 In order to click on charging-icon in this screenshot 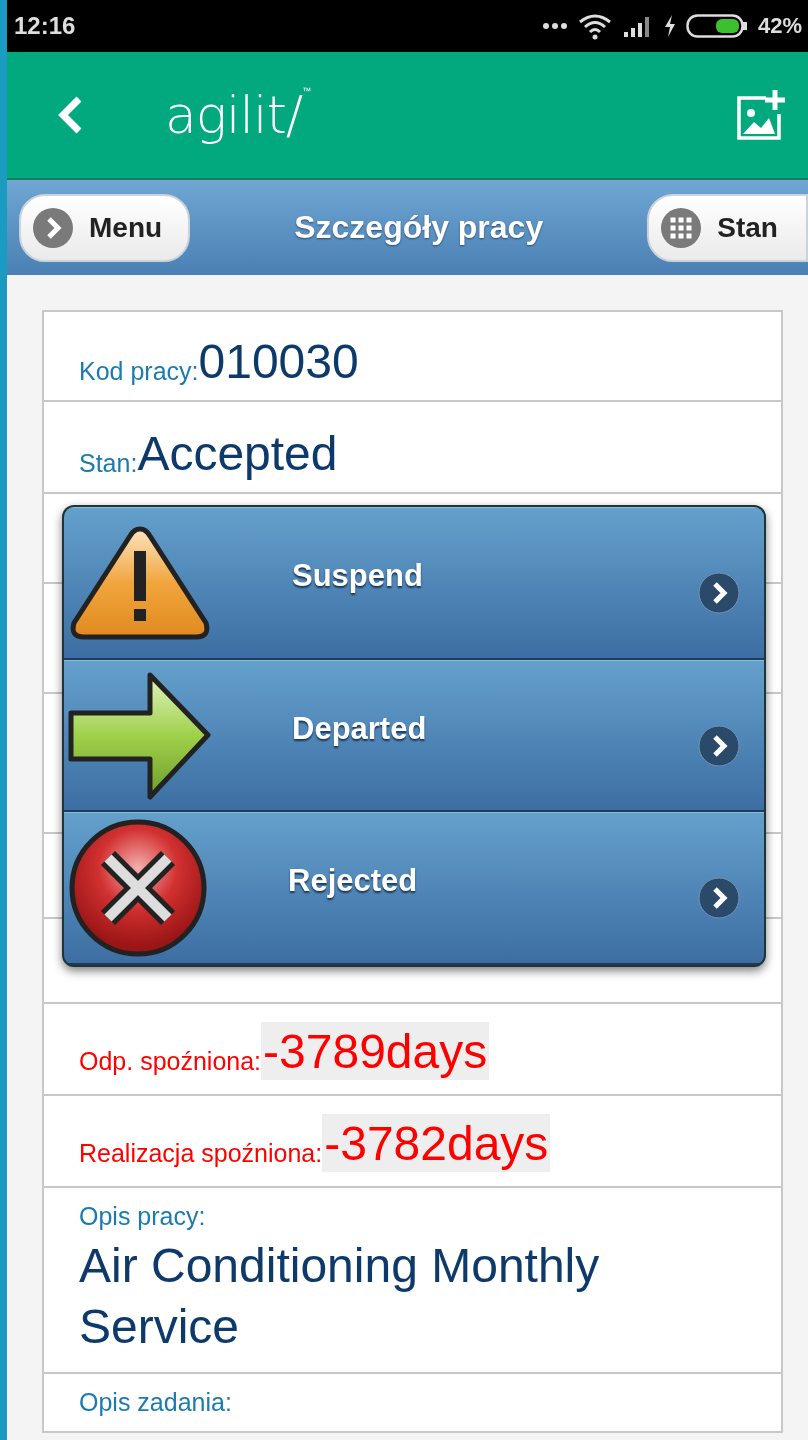, I will do `click(669, 26)`.